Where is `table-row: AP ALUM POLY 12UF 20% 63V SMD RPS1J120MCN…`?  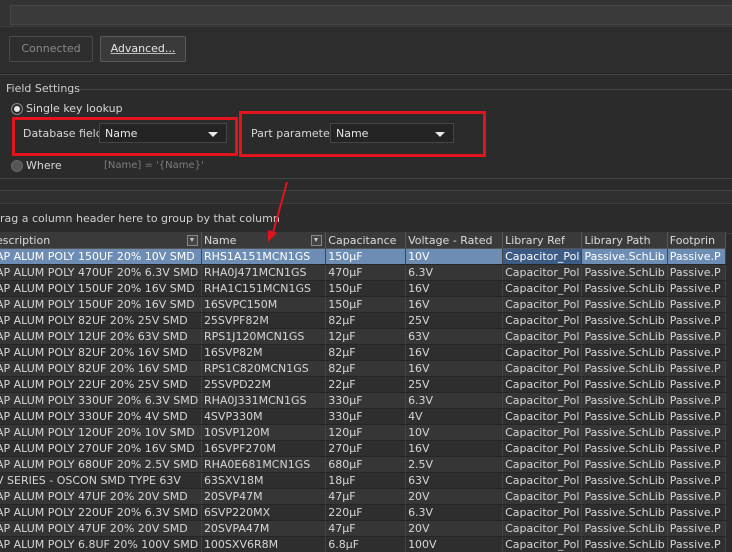
table-row: AP ALUM POLY 12UF 20% 63V SMD RPS1J120MCN… is located at coordinates (363, 336).